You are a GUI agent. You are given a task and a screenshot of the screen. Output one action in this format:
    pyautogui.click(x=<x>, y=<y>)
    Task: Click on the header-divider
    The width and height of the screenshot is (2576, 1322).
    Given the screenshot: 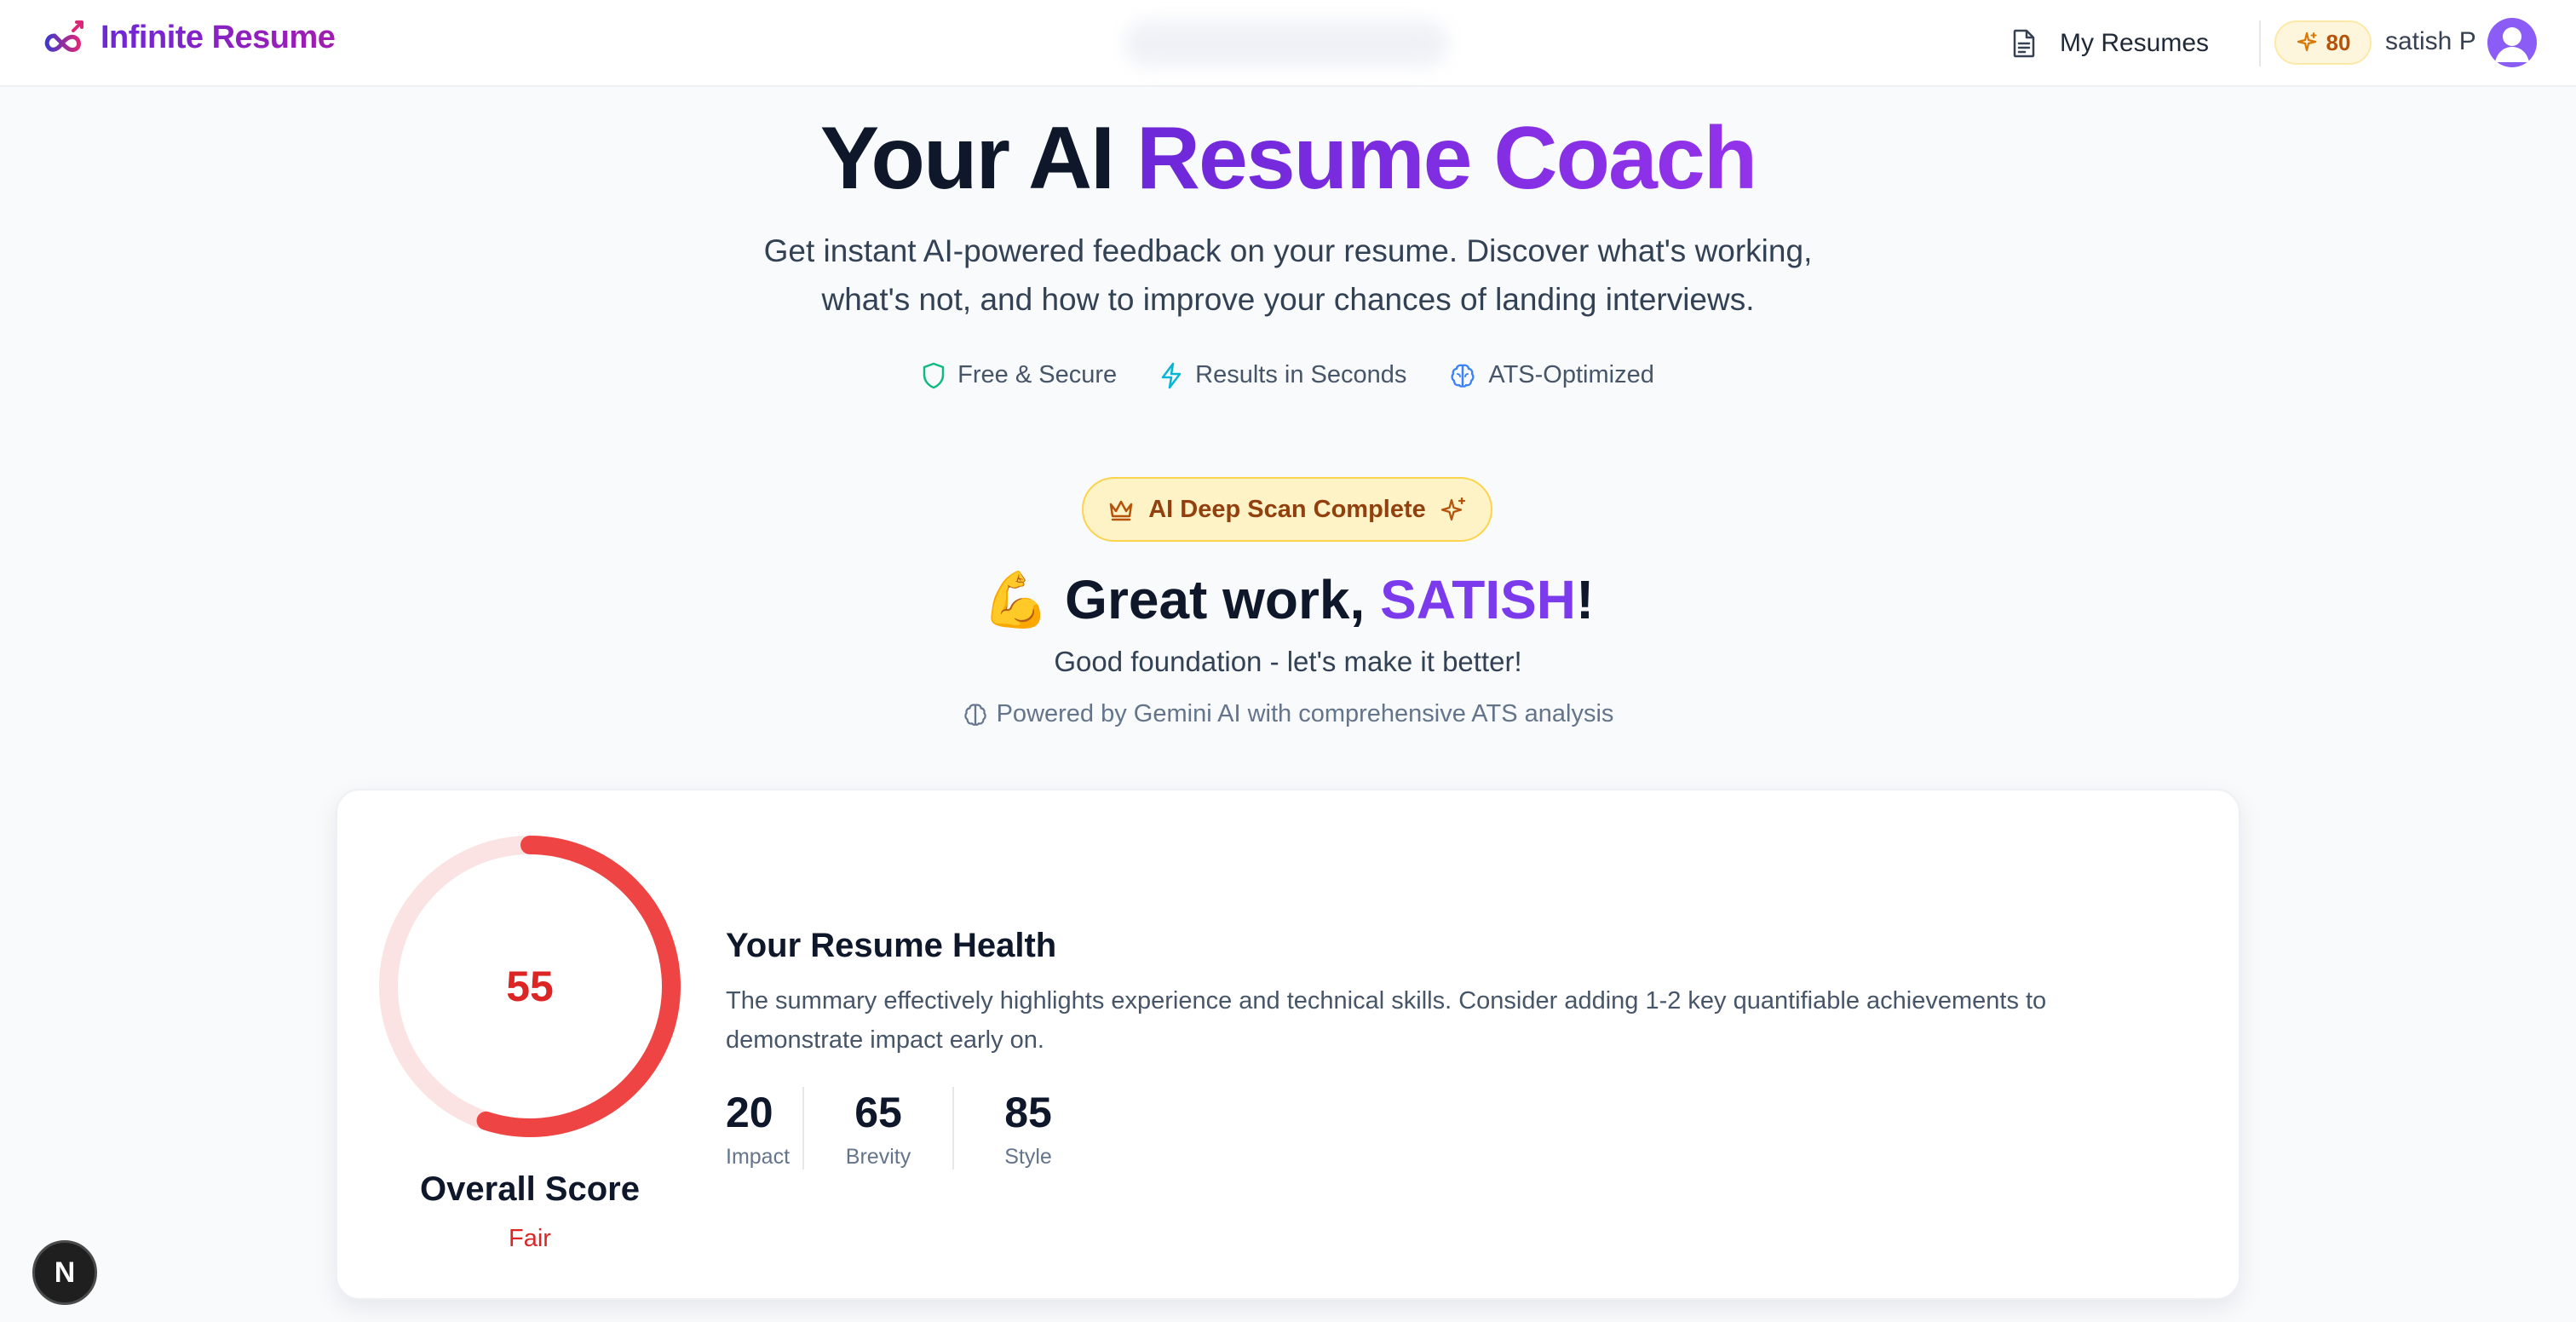 What is the action you would take?
    pyautogui.click(x=2260, y=43)
    